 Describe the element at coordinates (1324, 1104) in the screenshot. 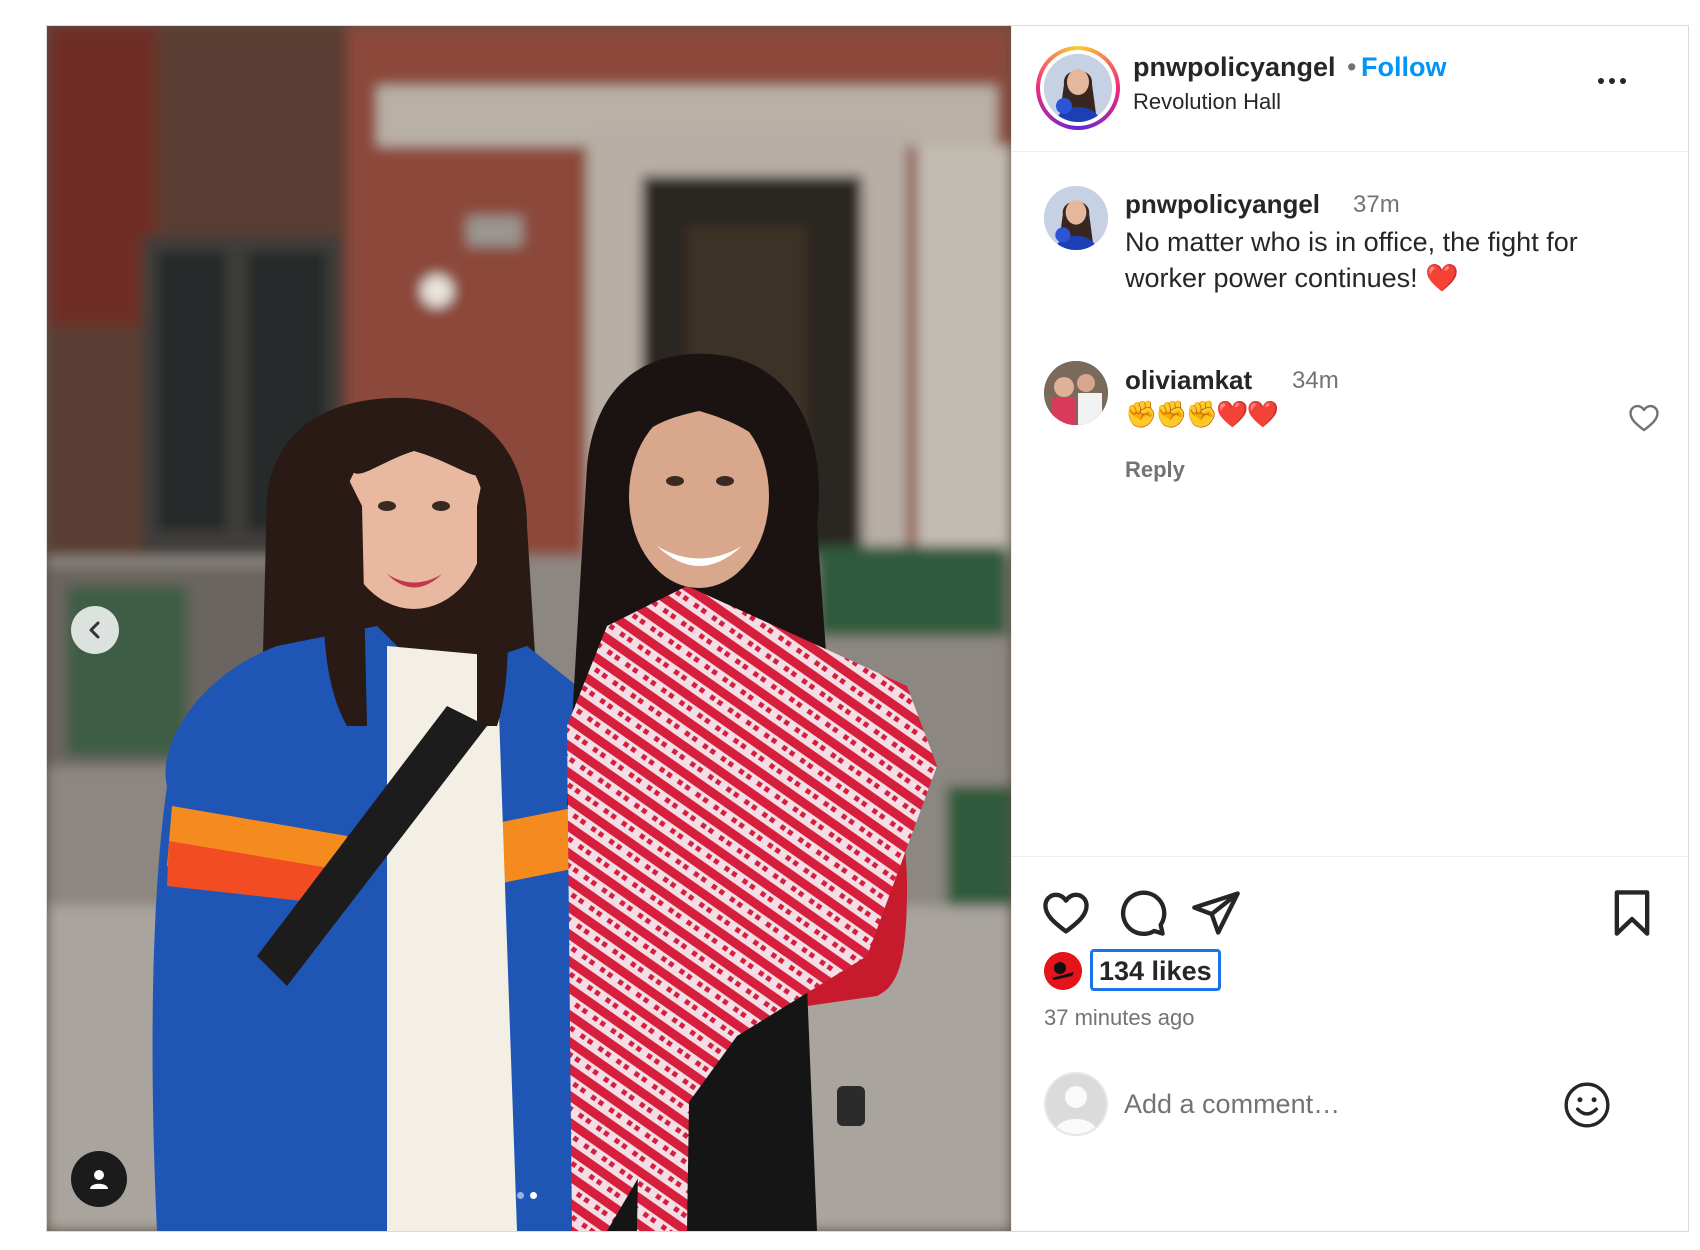

I see `comment-input` at that location.